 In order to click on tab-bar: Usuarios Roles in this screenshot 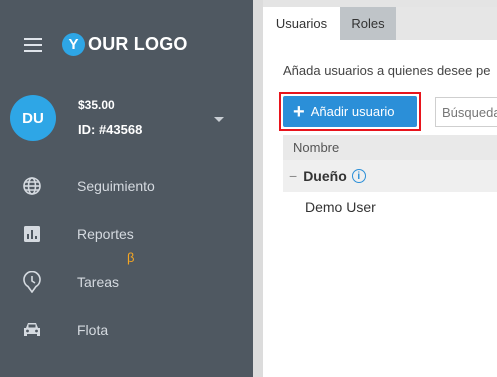, I will do `click(380, 23)`.